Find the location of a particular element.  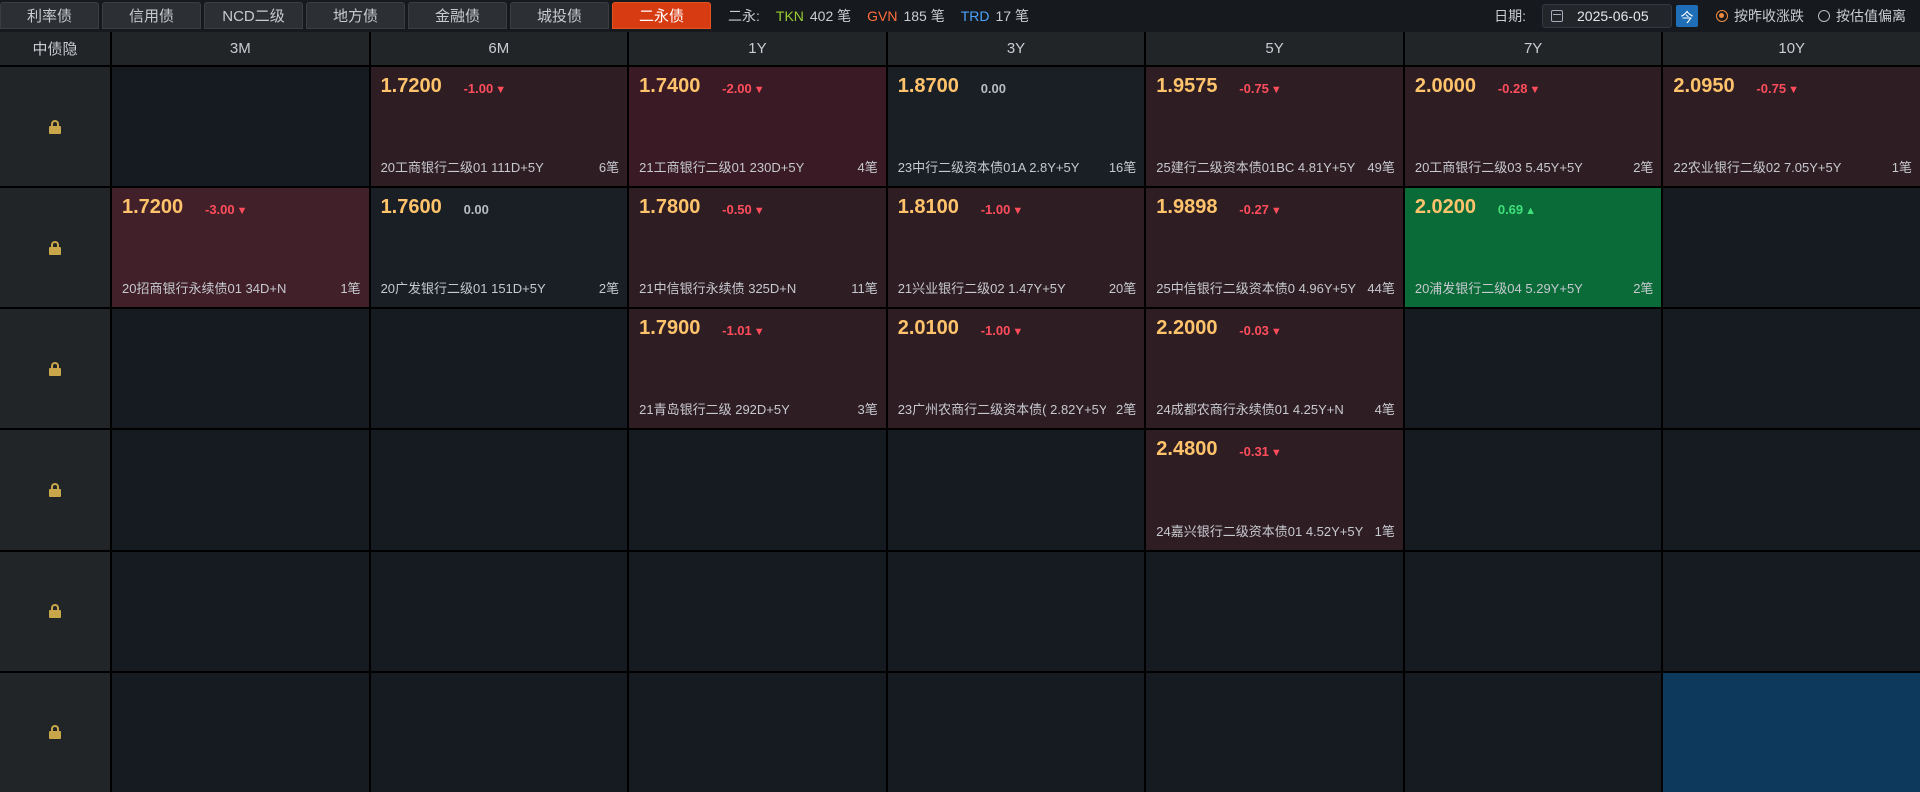

quote-cell: 2.0950 -0.75 ▼ 22农业银行二级02 7.05Y+5Y 1笔 is located at coordinates (1791, 127).